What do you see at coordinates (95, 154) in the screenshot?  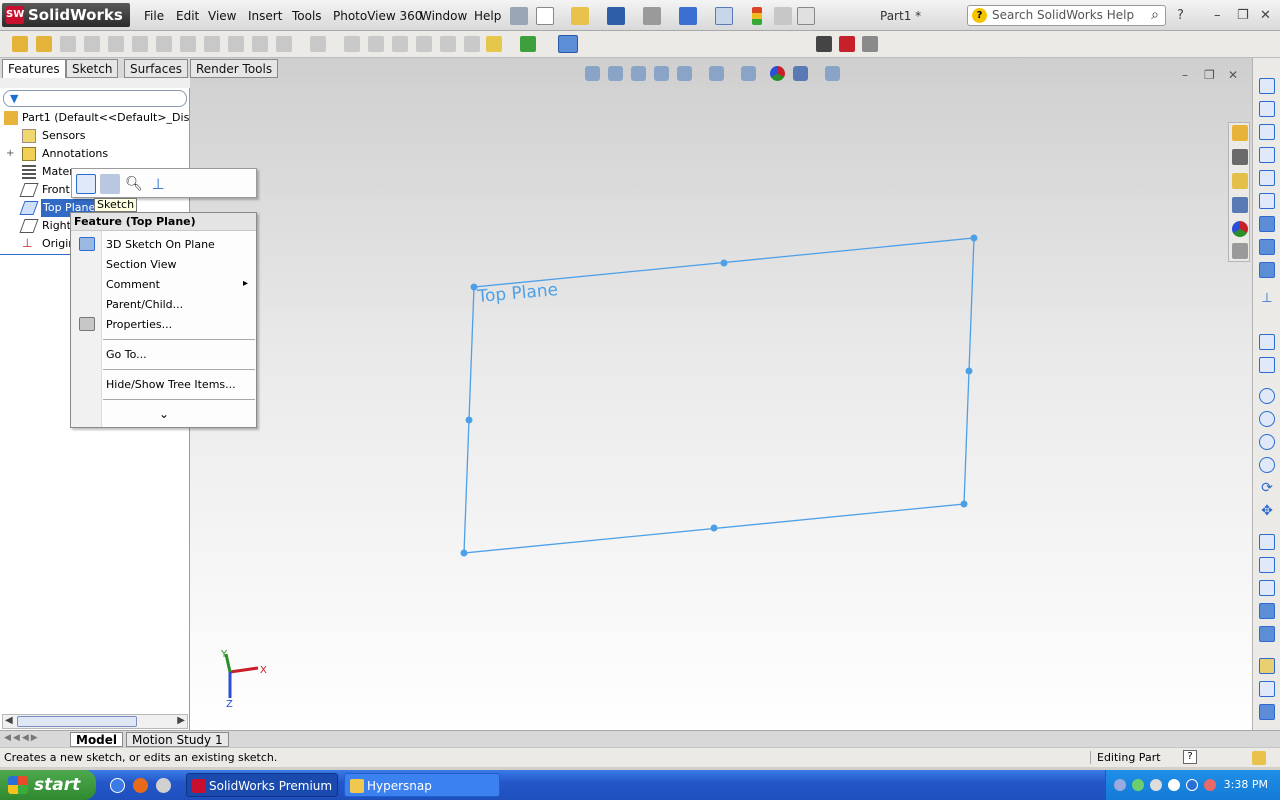 I see `tree-item-annotations: + Annotations` at bounding box center [95, 154].